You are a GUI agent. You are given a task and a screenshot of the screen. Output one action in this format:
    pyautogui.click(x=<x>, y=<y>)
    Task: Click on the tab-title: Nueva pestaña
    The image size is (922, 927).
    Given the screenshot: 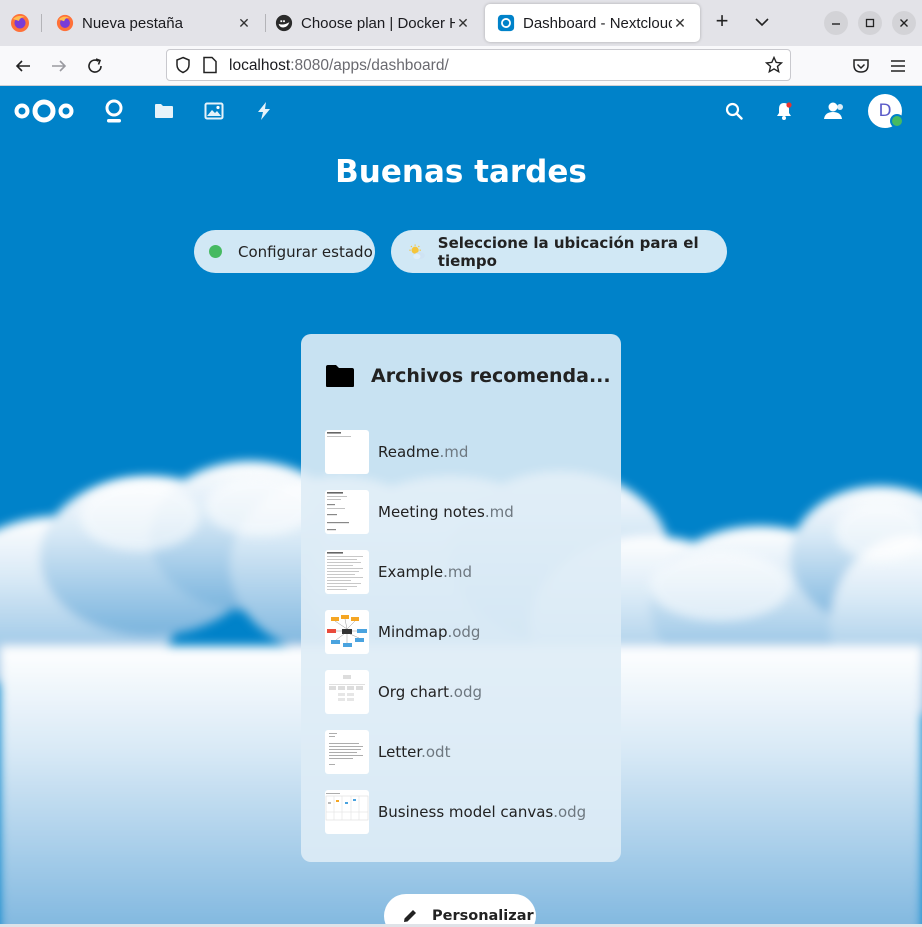 What is the action you would take?
    pyautogui.click(x=132, y=23)
    